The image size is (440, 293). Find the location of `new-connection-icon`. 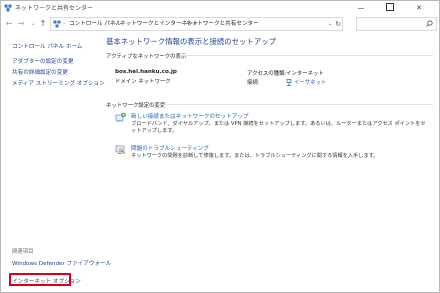

new-connection-icon is located at coordinates (120, 117).